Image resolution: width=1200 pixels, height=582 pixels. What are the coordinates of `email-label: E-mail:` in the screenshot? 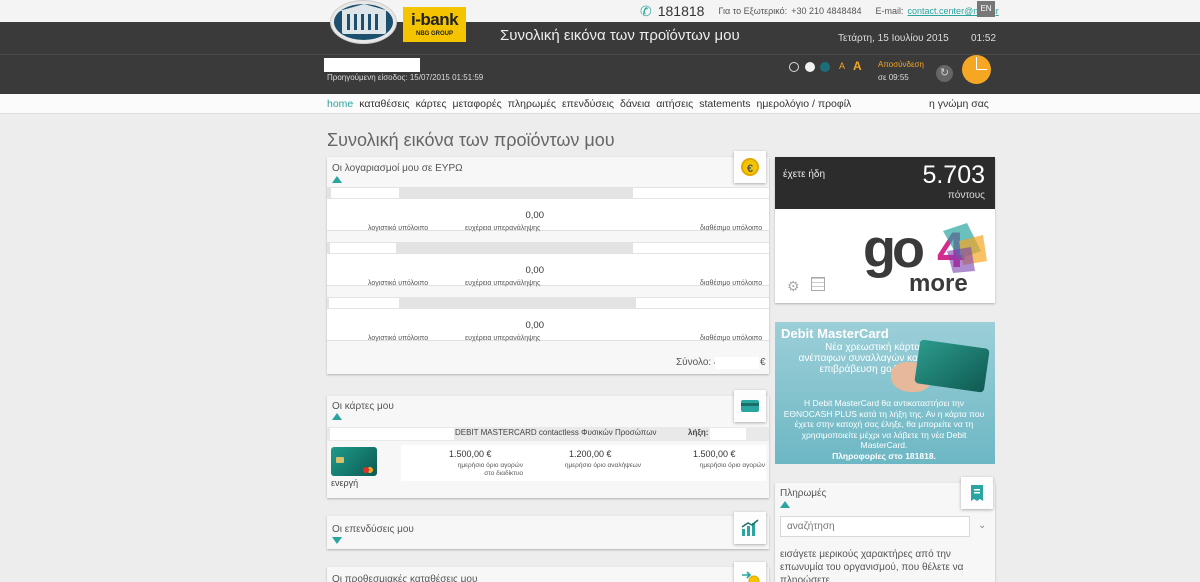 It's located at (889, 11).